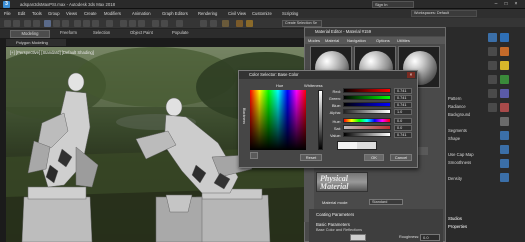  Describe the element at coordinates (386, 202) in the screenshot. I see `material-mode-dropdown: Standard` at that location.